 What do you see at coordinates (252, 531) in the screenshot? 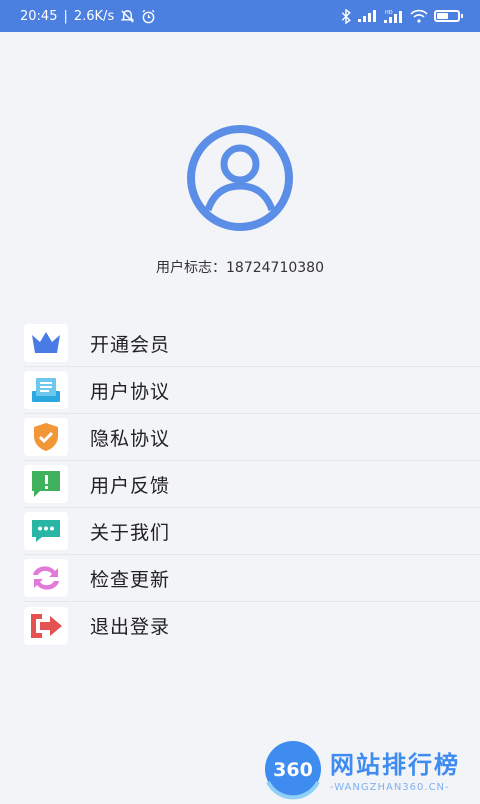
I see `menu-item-about: 关于我们` at bounding box center [252, 531].